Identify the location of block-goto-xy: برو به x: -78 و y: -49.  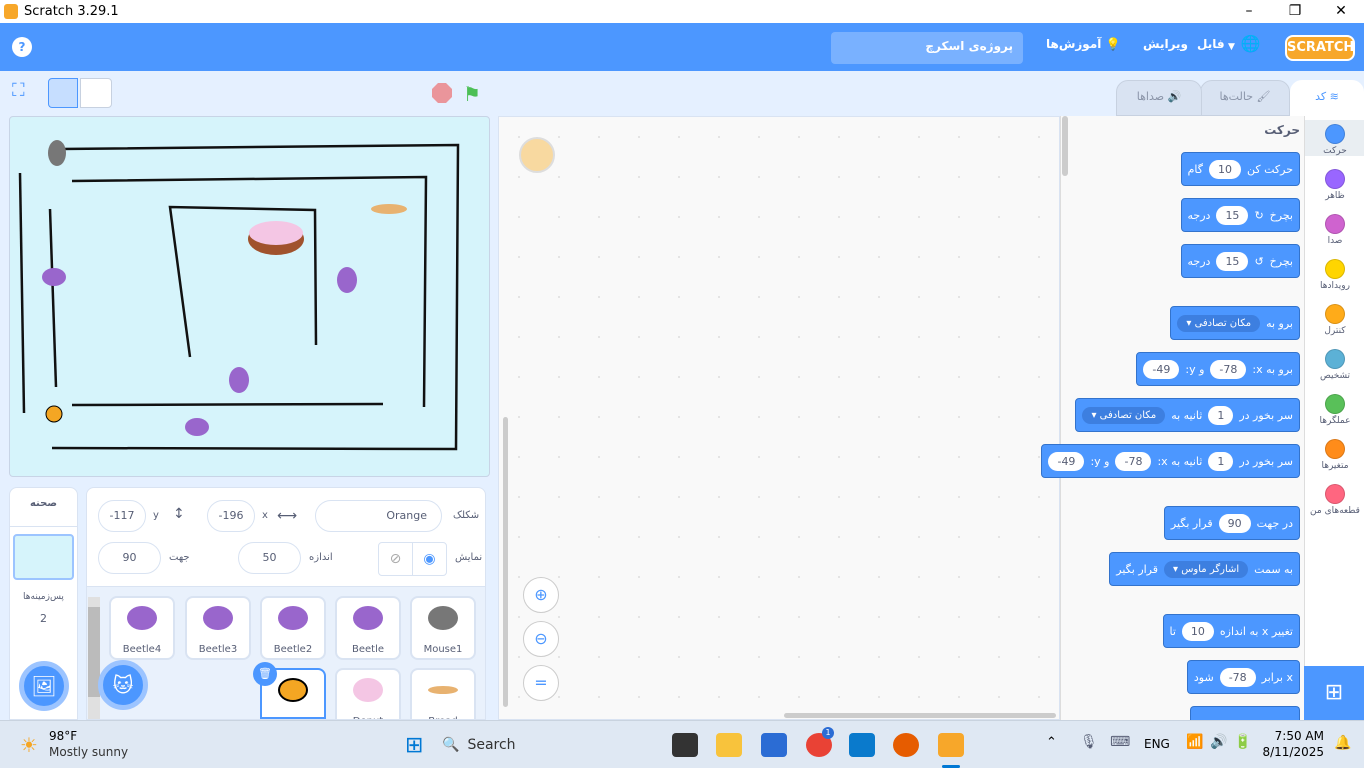
(1218, 369).